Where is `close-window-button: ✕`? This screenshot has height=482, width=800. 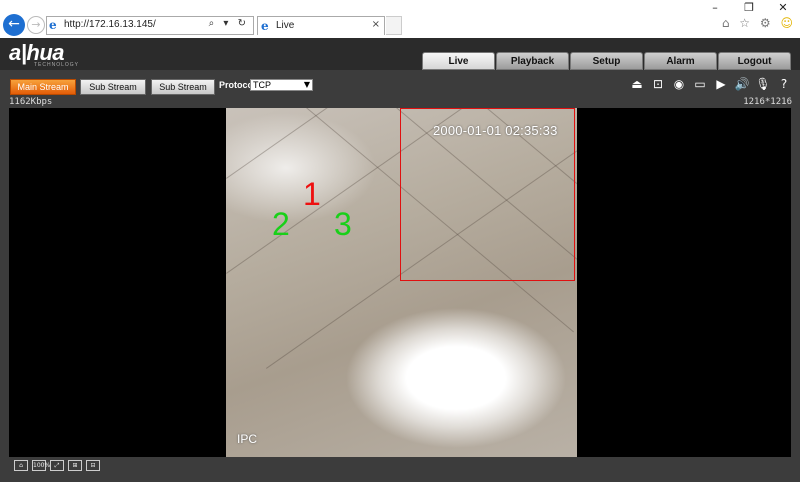 close-window-button: ✕ is located at coordinates (783, 8).